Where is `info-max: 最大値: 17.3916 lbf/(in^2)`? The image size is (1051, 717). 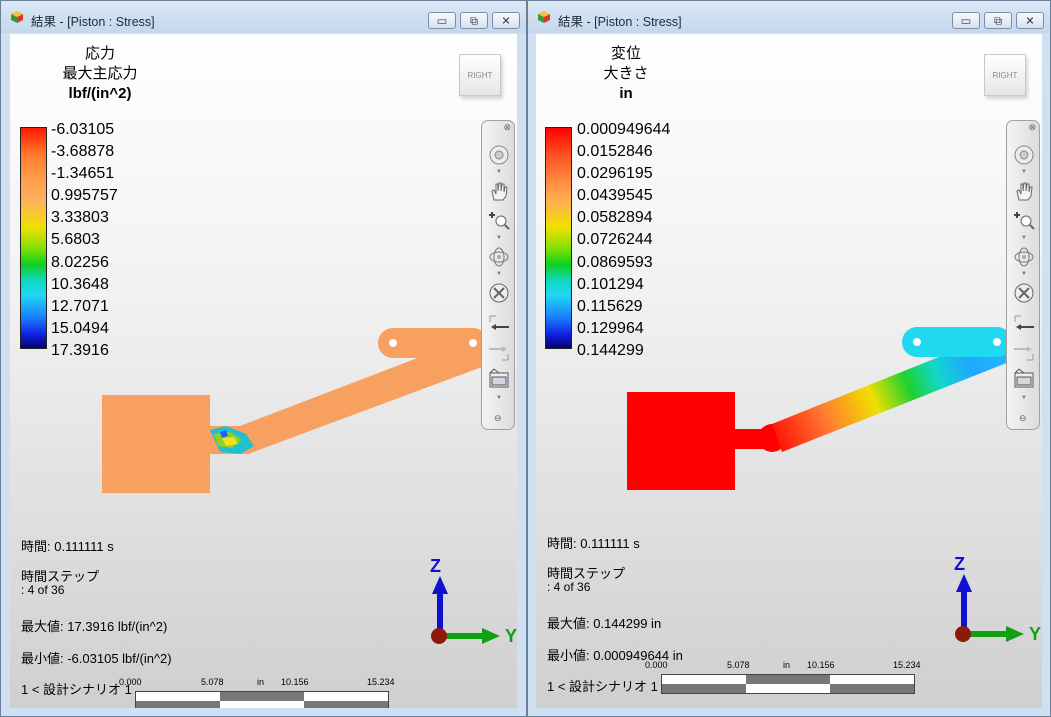 info-max: 最大値: 17.3916 lbf/(in^2) is located at coordinates (94, 626).